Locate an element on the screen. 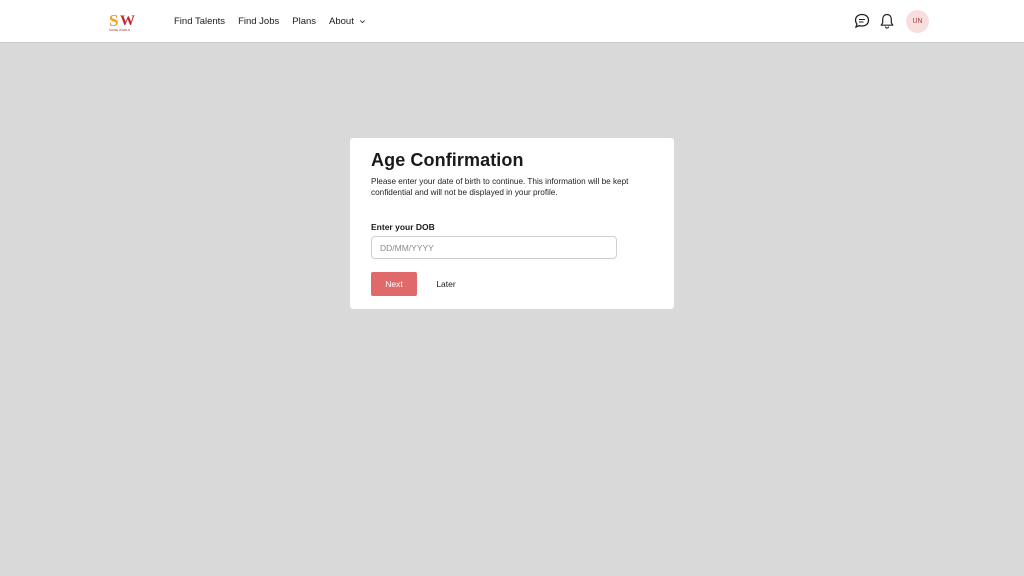 Image resolution: width=1024 pixels, height=576 pixels. dob-label: Enter your DOB is located at coordinates (403, 227).